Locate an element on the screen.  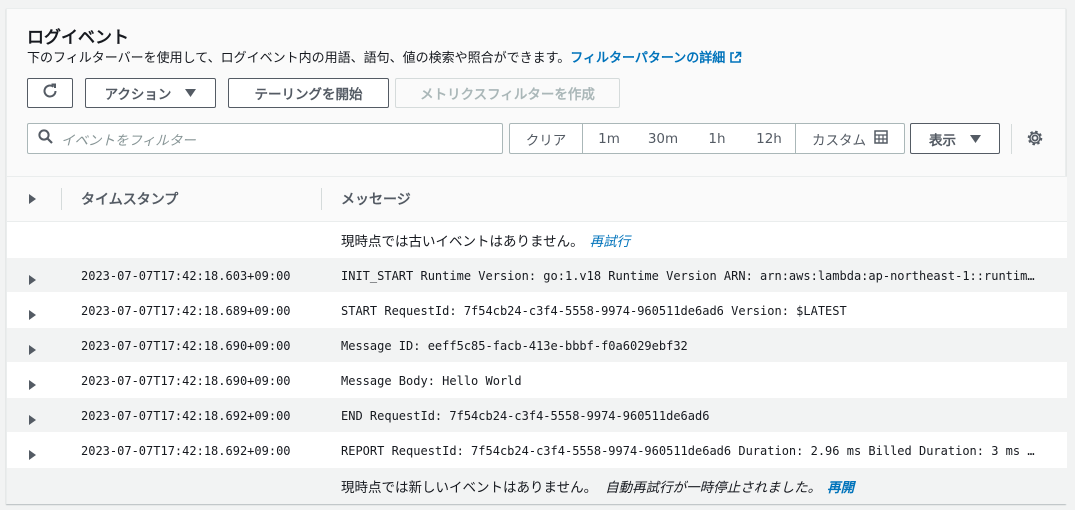
caret-right-icon is located at coordinates (32, 199).